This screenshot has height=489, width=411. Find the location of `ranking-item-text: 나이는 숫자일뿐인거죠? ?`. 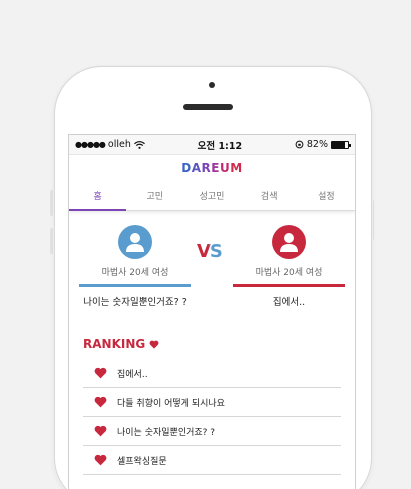

ranking-item-text: 나이는 숫자일뿐인거죠? ? is located at coordinates (166, 432).